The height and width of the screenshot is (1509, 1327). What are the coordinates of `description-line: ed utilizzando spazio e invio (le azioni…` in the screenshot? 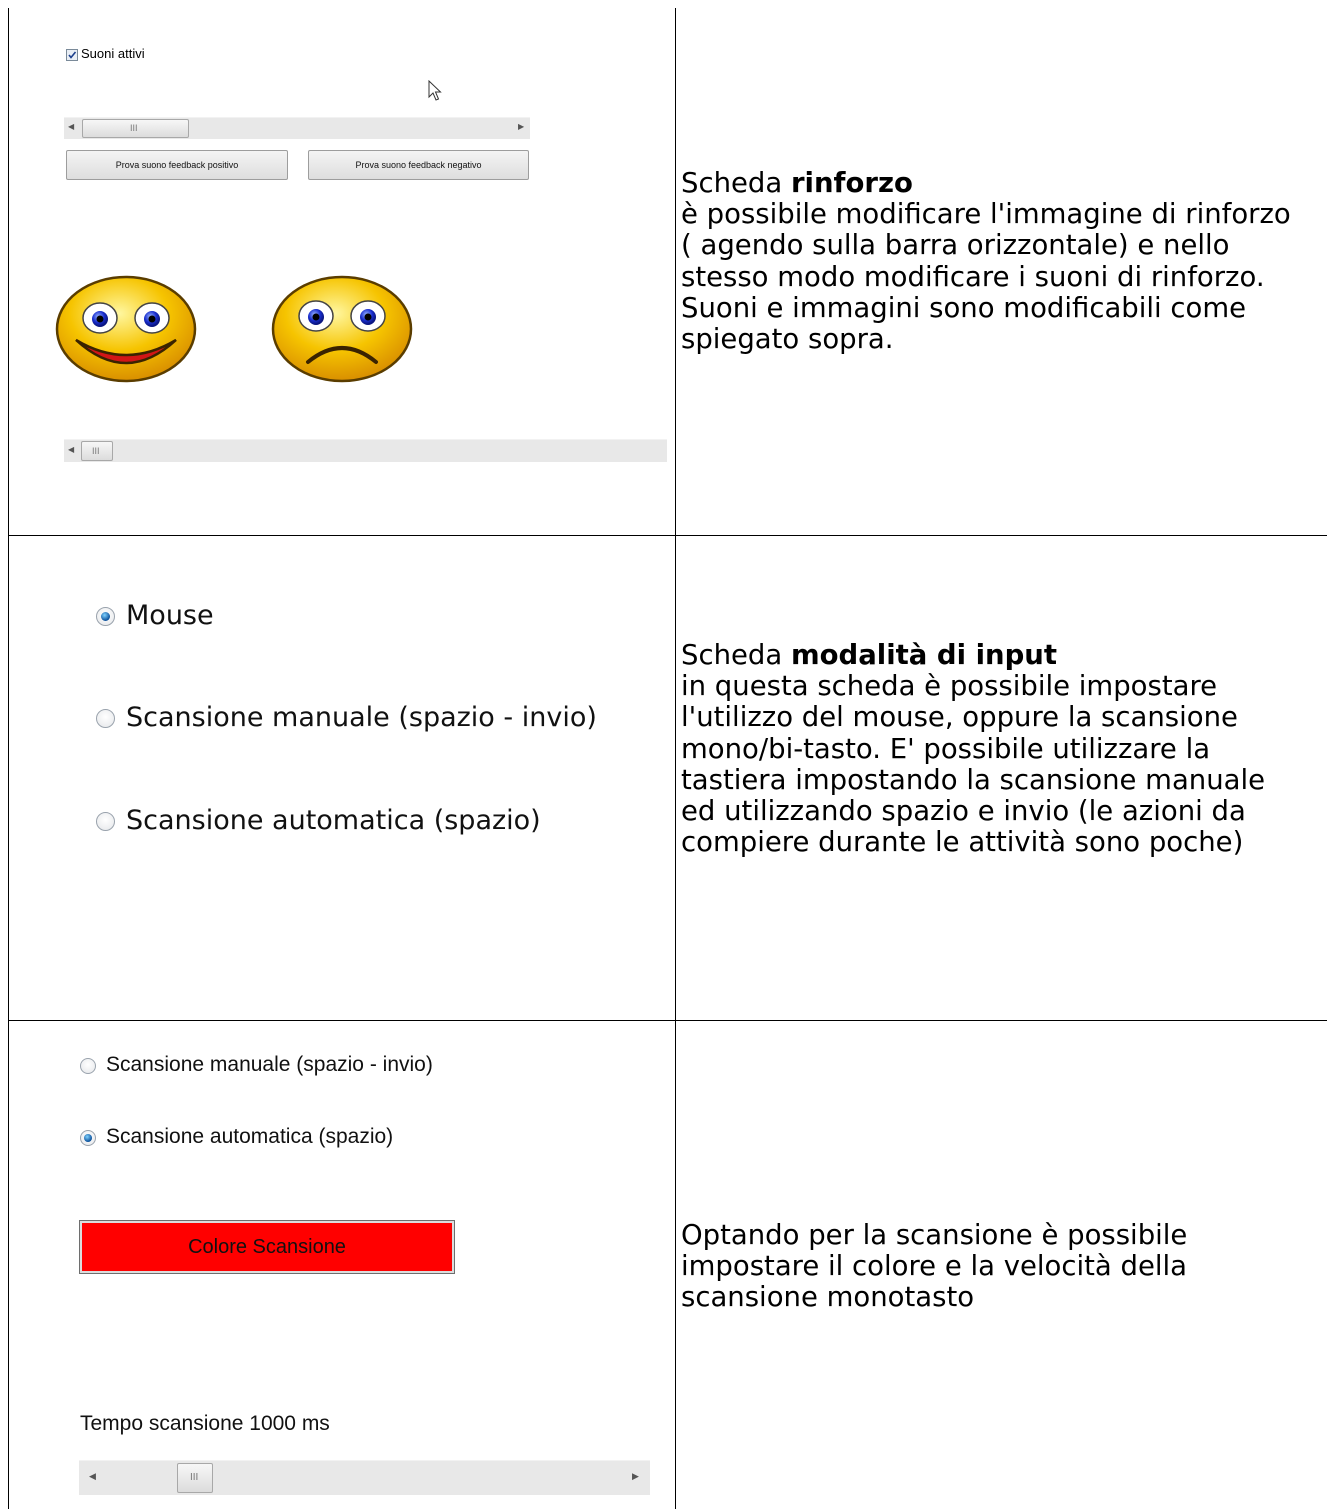 It's located at (963, 811).